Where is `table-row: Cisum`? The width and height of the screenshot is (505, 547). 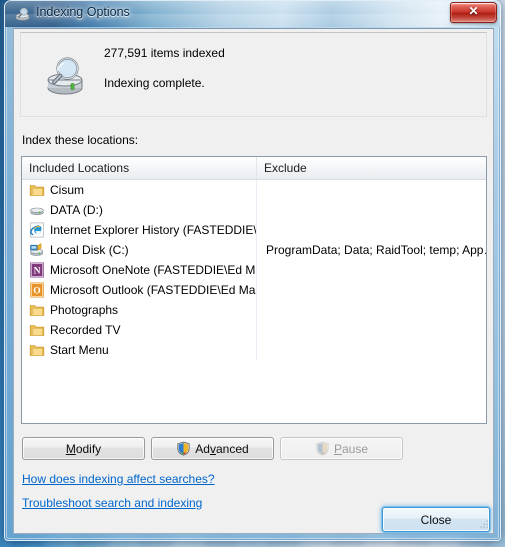
table-row: Cisum is located at coordinates (254, 190).